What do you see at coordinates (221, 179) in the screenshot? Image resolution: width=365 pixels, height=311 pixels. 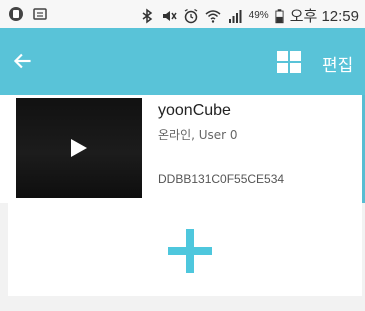 I see `device-id: DDBB131C0F55CE534` at bounding box center [221, 179].